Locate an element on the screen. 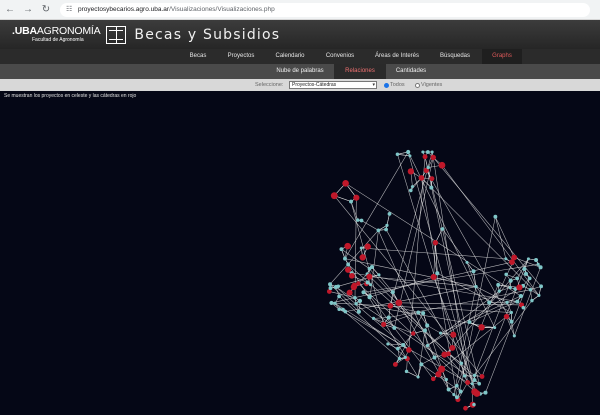  nav-item-busquedas: Búsquedas is located at coordinates (455, 56).